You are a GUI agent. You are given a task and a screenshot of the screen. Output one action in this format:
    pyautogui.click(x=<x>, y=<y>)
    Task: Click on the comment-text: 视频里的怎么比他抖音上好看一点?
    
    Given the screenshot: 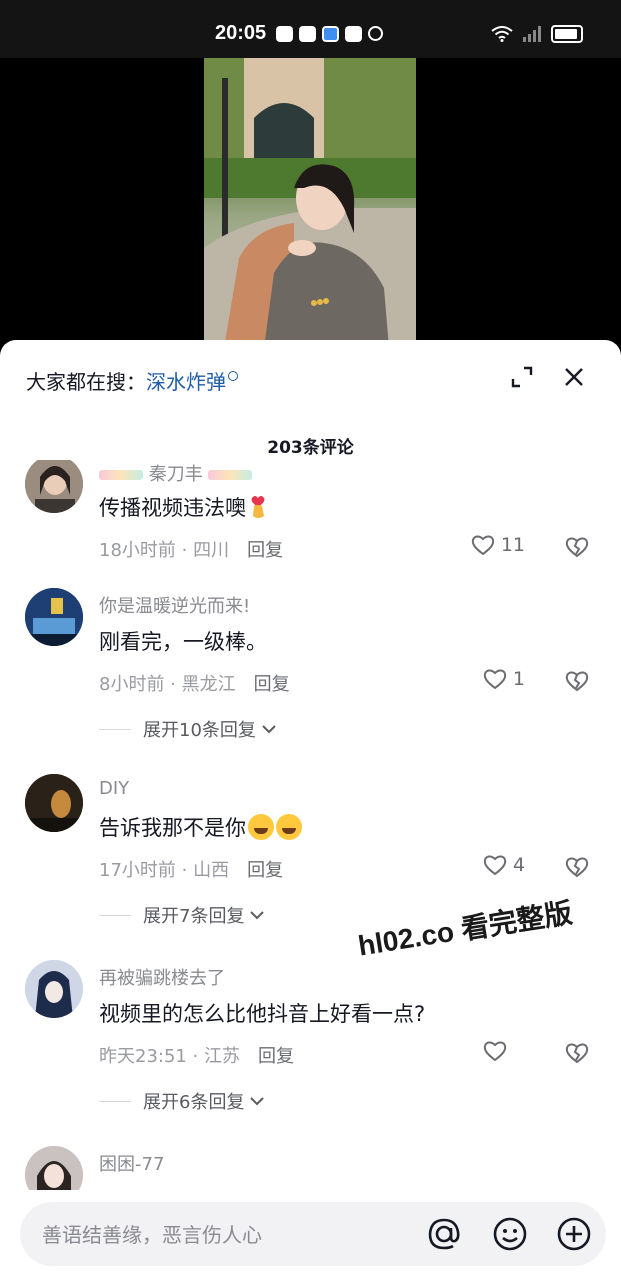 What is the action you would take?
    pyautogui.click(x=262, y=1014)
    